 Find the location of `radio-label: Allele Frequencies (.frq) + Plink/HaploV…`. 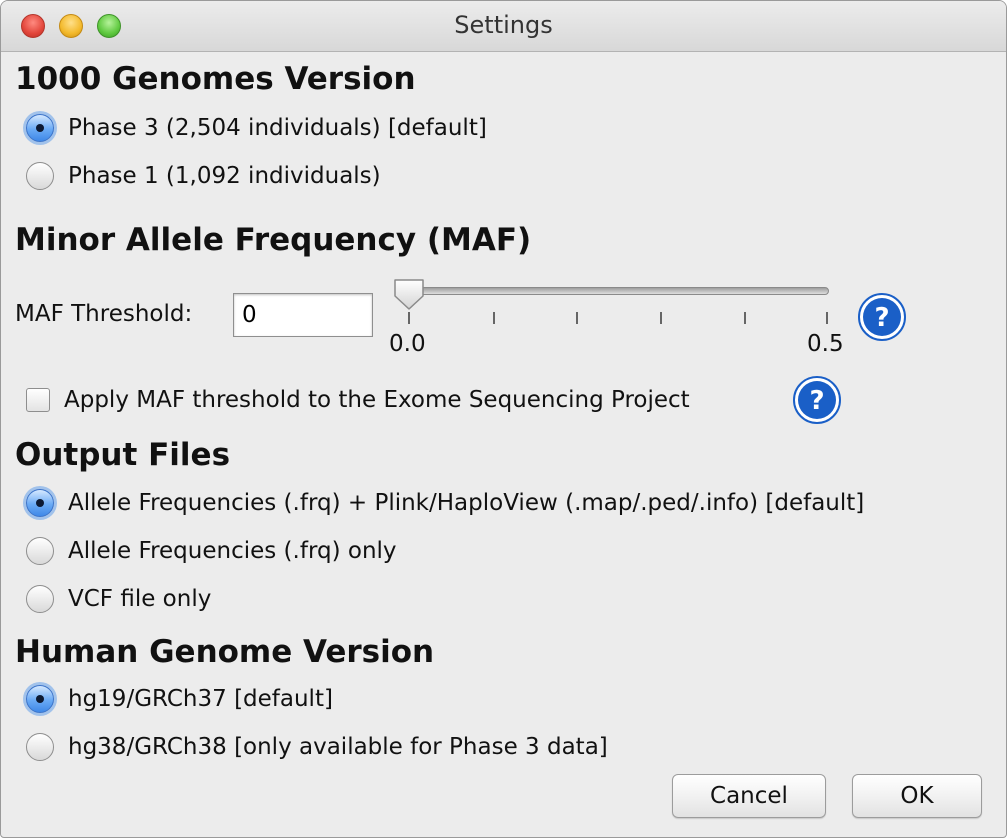

radio-label: Allele Frequencies (.frq) + Plink/HaploV… is located at coordinates (466, 503).